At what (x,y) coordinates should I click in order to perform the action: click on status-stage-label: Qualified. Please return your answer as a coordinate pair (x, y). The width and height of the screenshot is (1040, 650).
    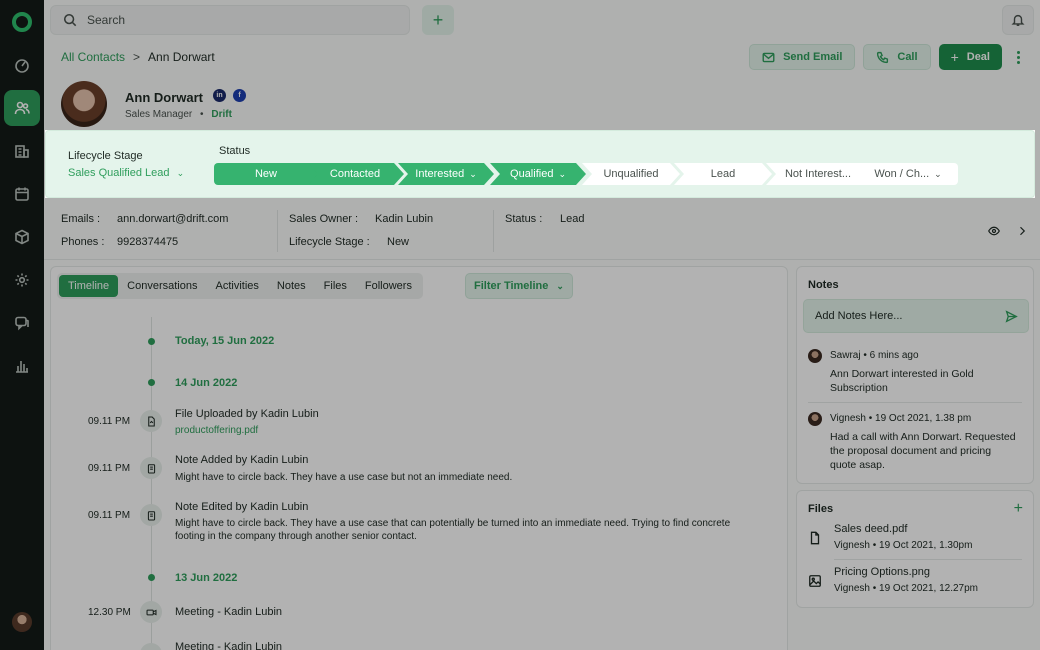
    Looking at the image, I should click on (532, 174).